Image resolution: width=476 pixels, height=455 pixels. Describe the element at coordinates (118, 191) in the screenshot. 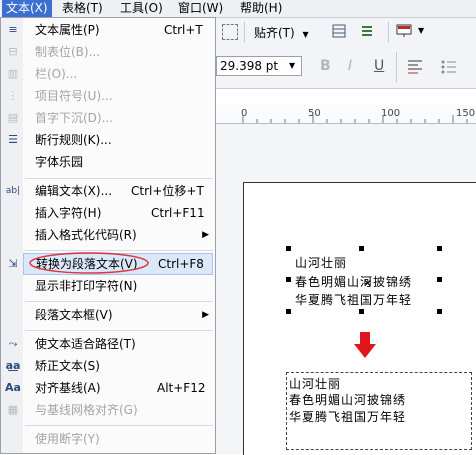

I see `menu-item-edit-text: 编辑文本(X)... Ctrl+位移+T` at that location.